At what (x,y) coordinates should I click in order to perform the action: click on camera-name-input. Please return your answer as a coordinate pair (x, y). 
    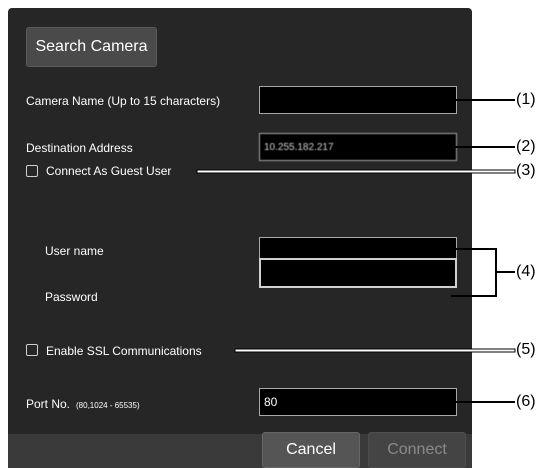
    Looking at the image, I should click on (358, 100).